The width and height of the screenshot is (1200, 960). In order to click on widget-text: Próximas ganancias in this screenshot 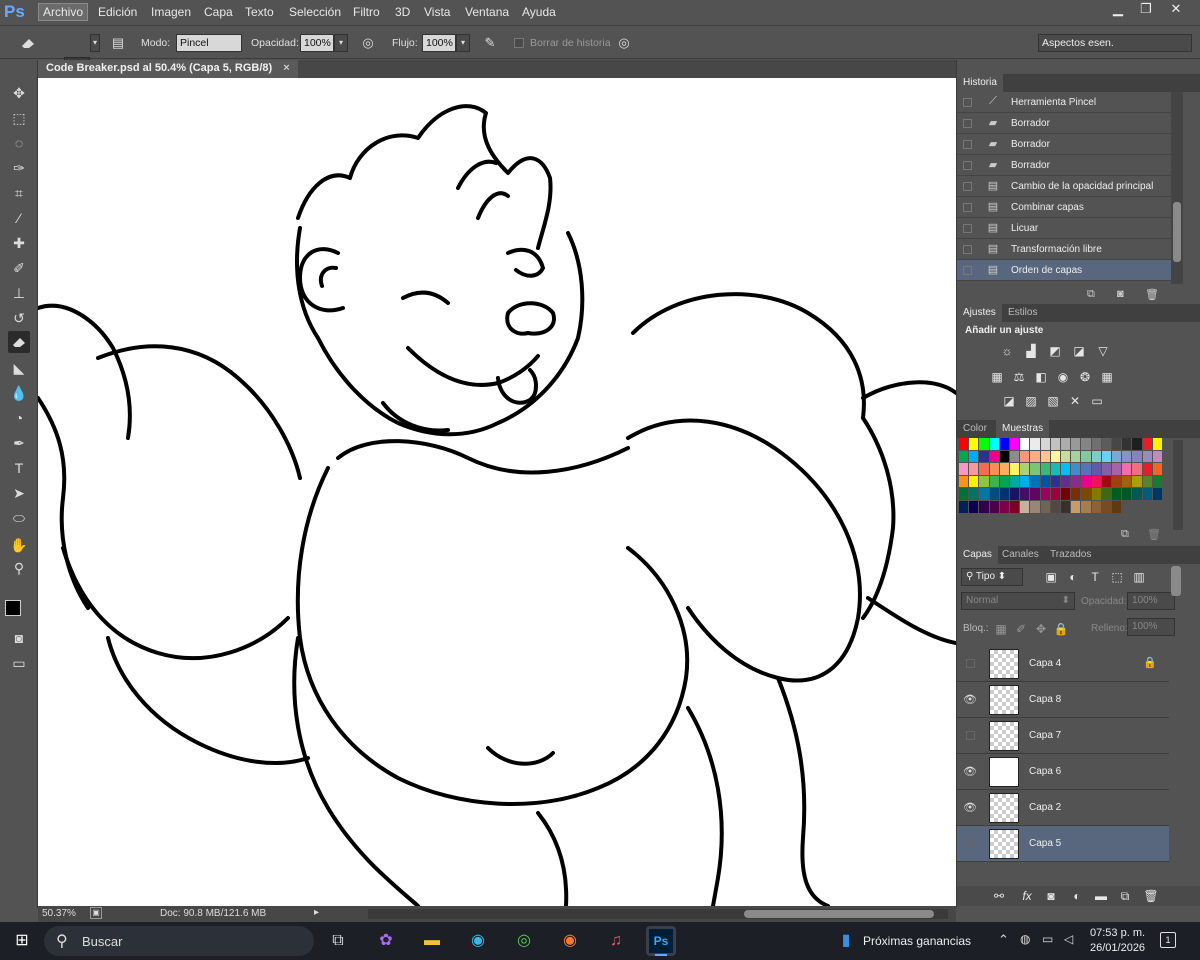, I will do `click(917, 941)`.